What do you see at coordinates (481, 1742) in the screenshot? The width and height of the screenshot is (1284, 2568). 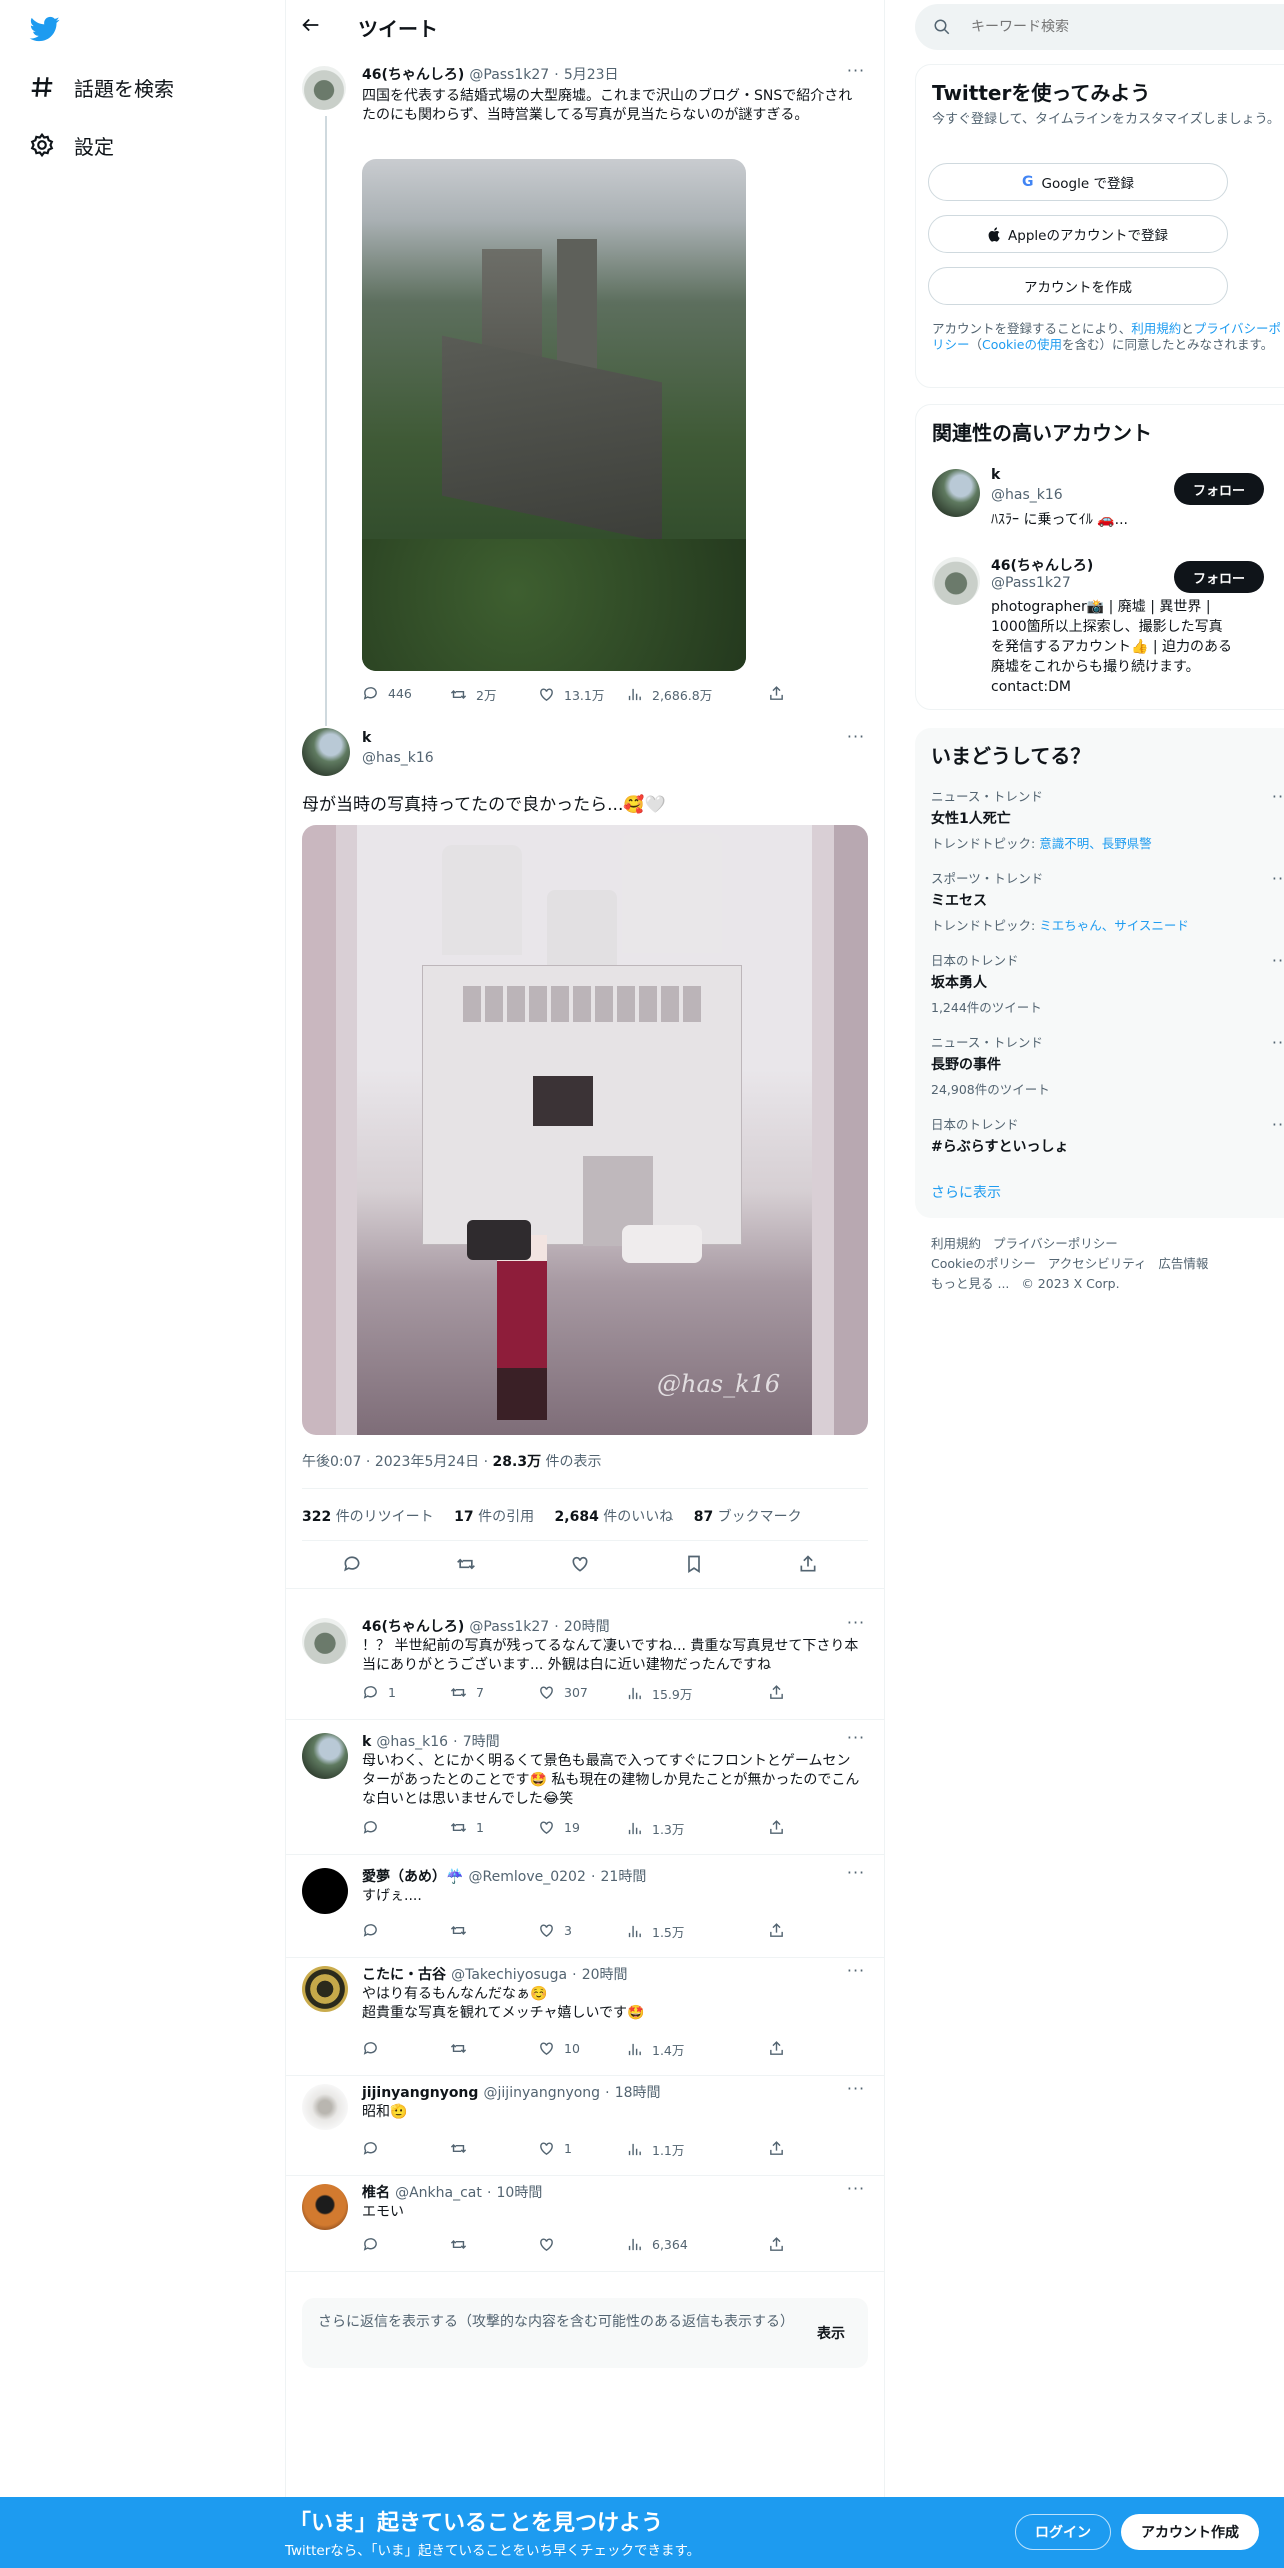 I see `tweet-time: 7時間` at bounding box center [481, 1742].